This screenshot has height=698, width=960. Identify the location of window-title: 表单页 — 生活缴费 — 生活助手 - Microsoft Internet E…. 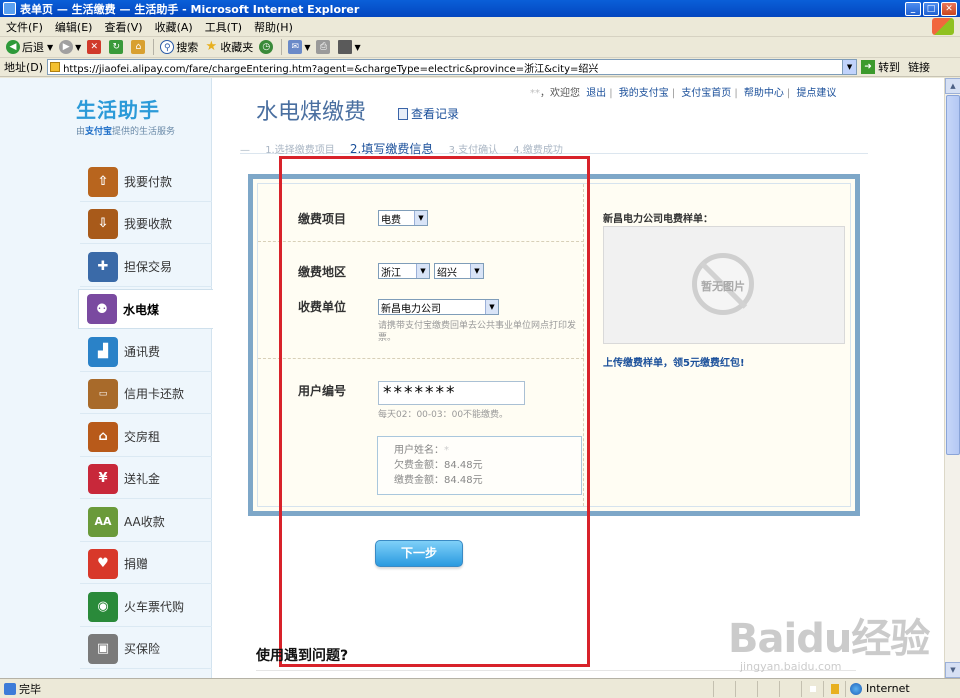
(190, 9).